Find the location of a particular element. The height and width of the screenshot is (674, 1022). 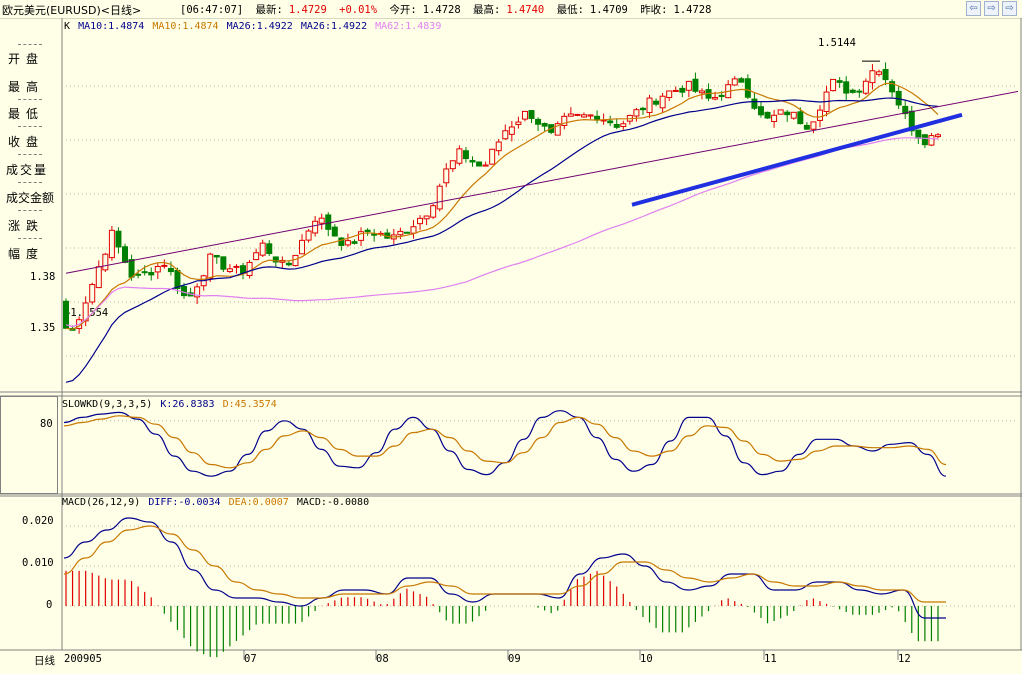

dea-line is located at coordinates (504, 564).